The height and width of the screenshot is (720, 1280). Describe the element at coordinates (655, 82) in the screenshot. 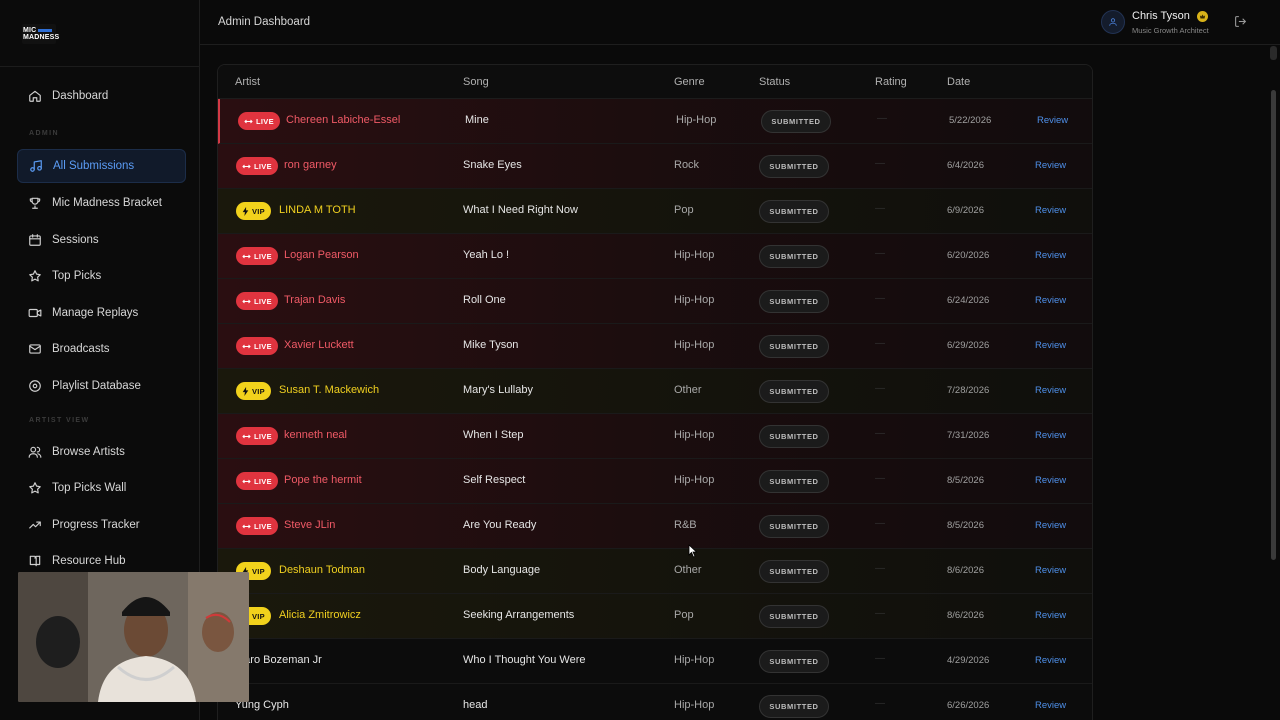

I see `table-header: Artist Song Genre Status Rating Date` at that location.